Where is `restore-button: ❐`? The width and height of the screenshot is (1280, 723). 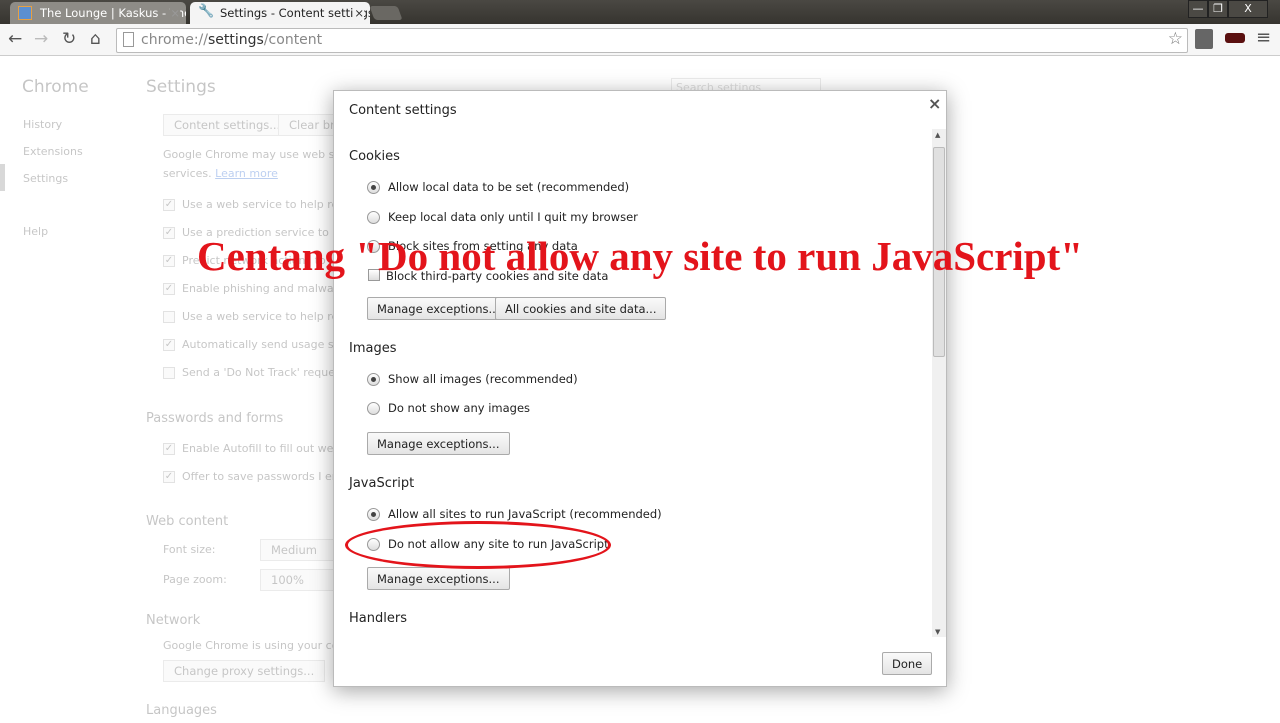
restore-button: ❐ is located at coordinates (1218, 9).